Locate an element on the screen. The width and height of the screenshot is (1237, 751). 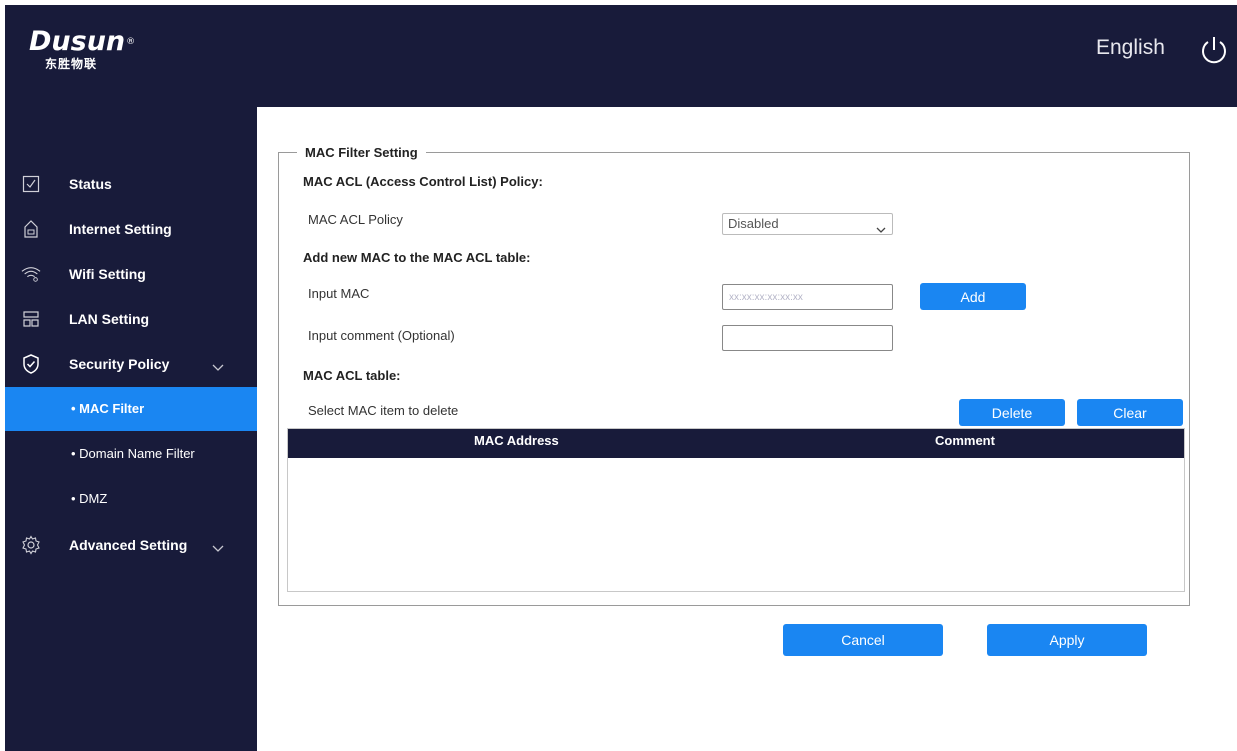
sidebar-item-label: LAN Setting is located at coordinates (109, 319).